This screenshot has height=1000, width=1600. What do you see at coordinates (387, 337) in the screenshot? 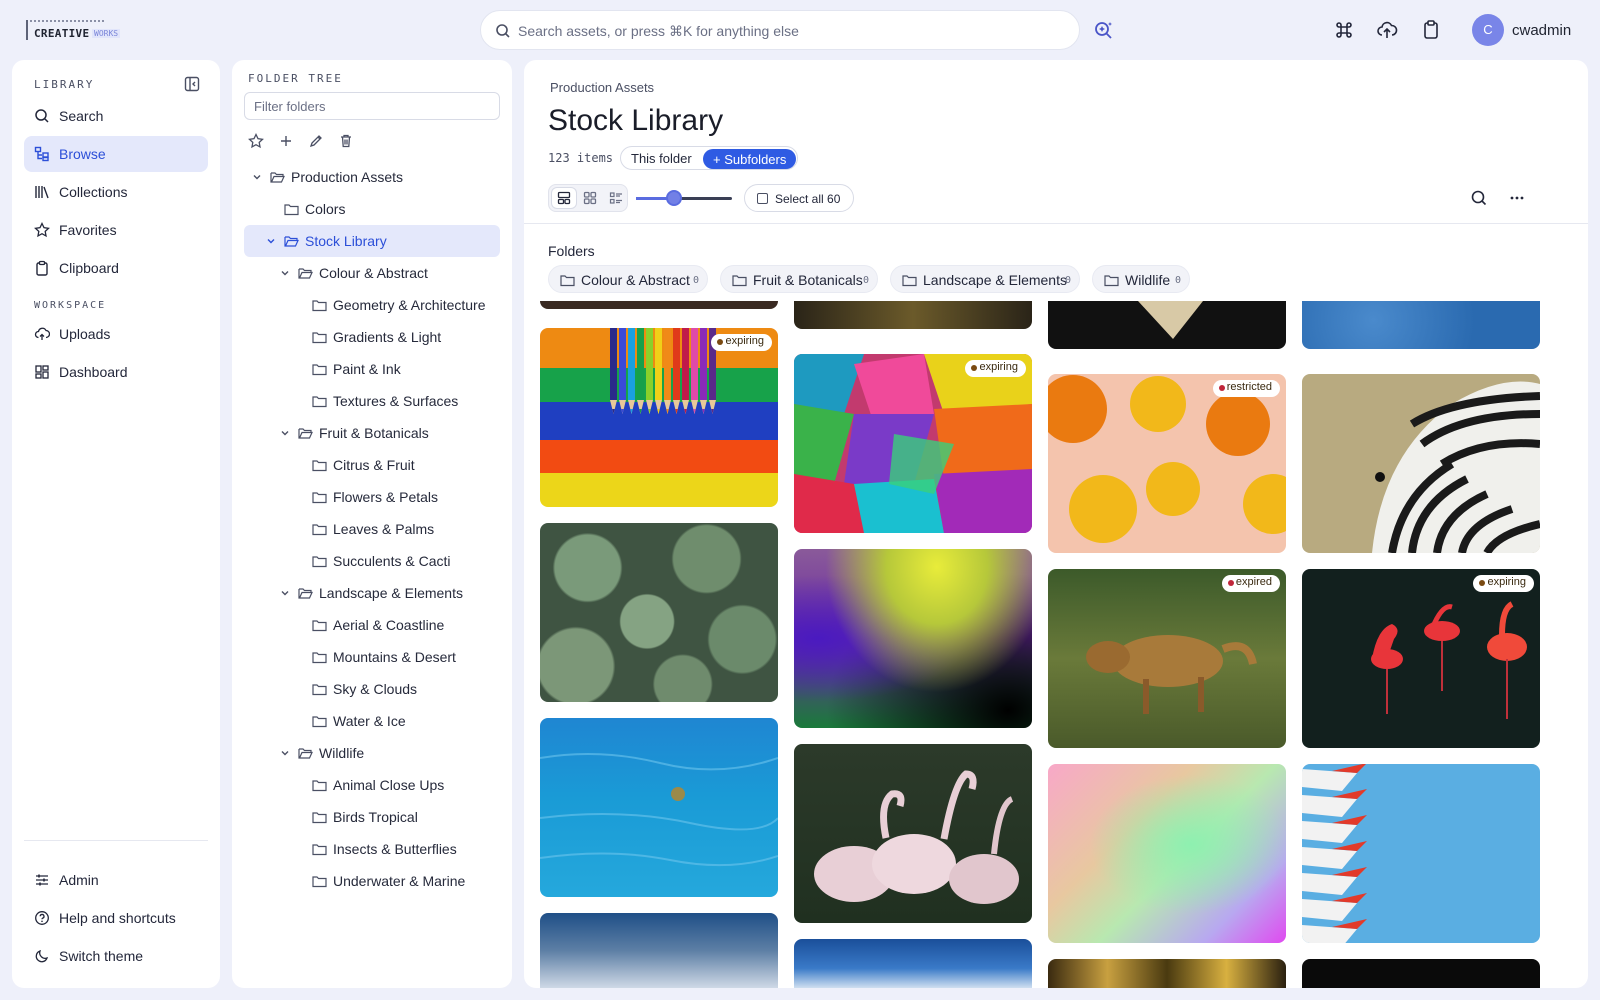
I see `folder-label: Gradients & Light` at bounding box center [387, 337].